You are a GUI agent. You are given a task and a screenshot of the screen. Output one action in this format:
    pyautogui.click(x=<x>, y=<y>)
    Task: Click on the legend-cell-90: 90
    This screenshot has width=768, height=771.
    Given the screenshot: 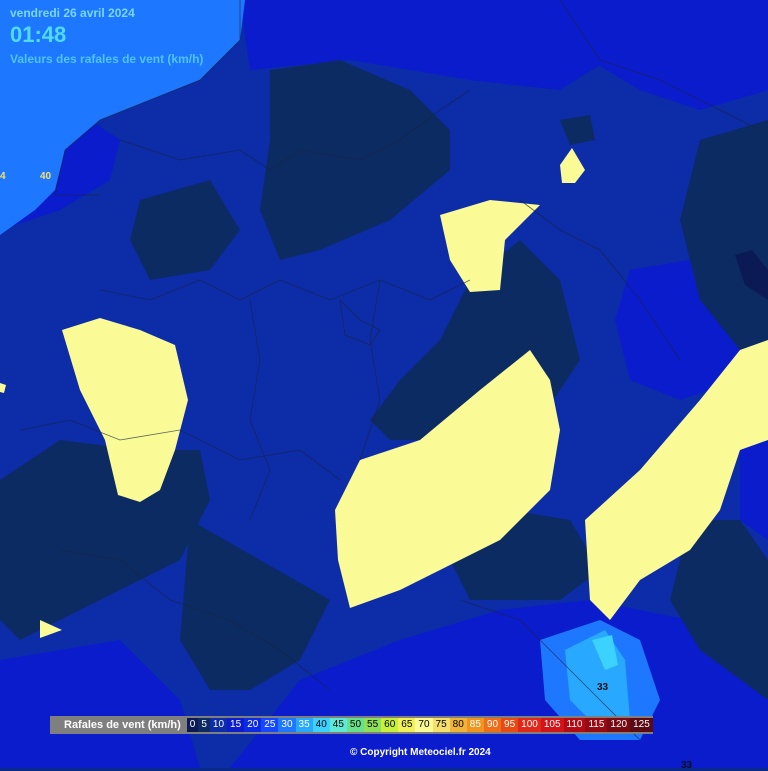 What is the action you would take?
    pyautogui.click(x=492, y=725)
    